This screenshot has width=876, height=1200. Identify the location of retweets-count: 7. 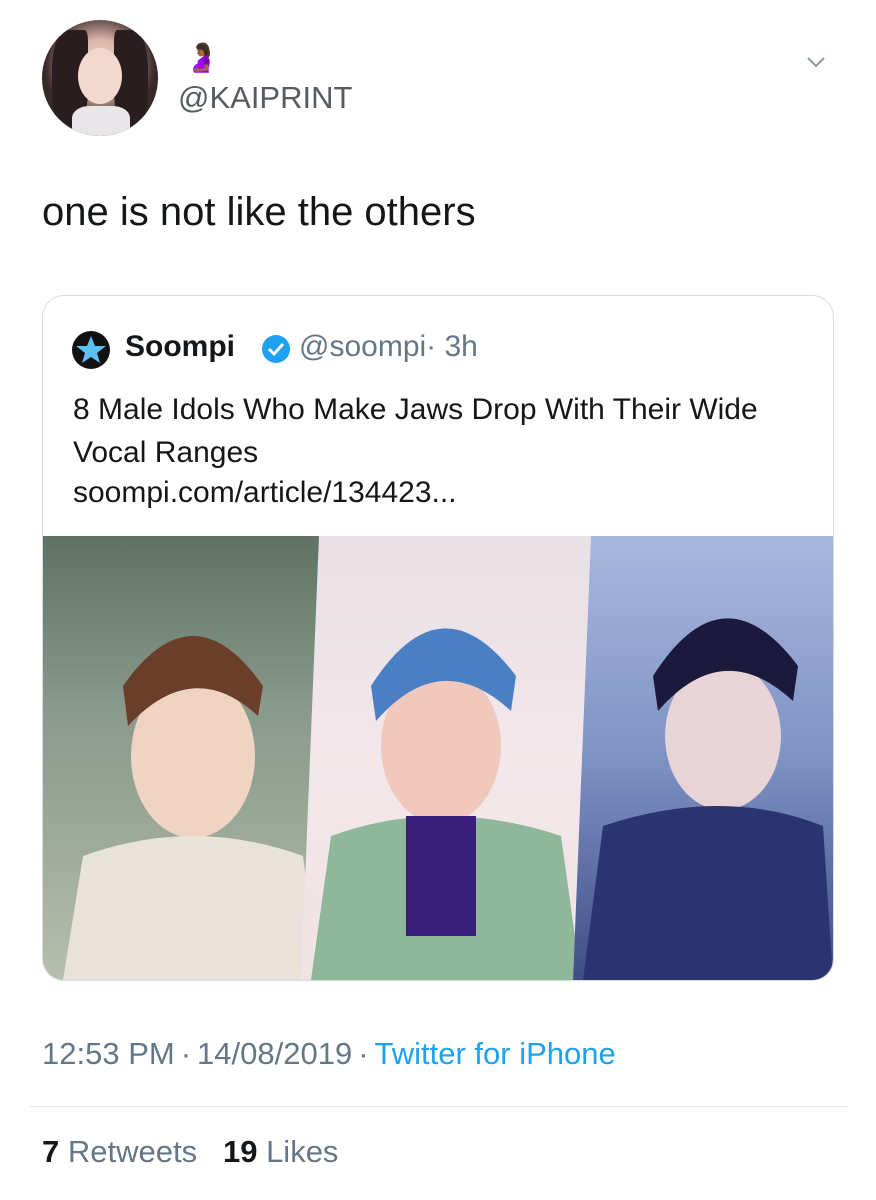
(51, 1151).